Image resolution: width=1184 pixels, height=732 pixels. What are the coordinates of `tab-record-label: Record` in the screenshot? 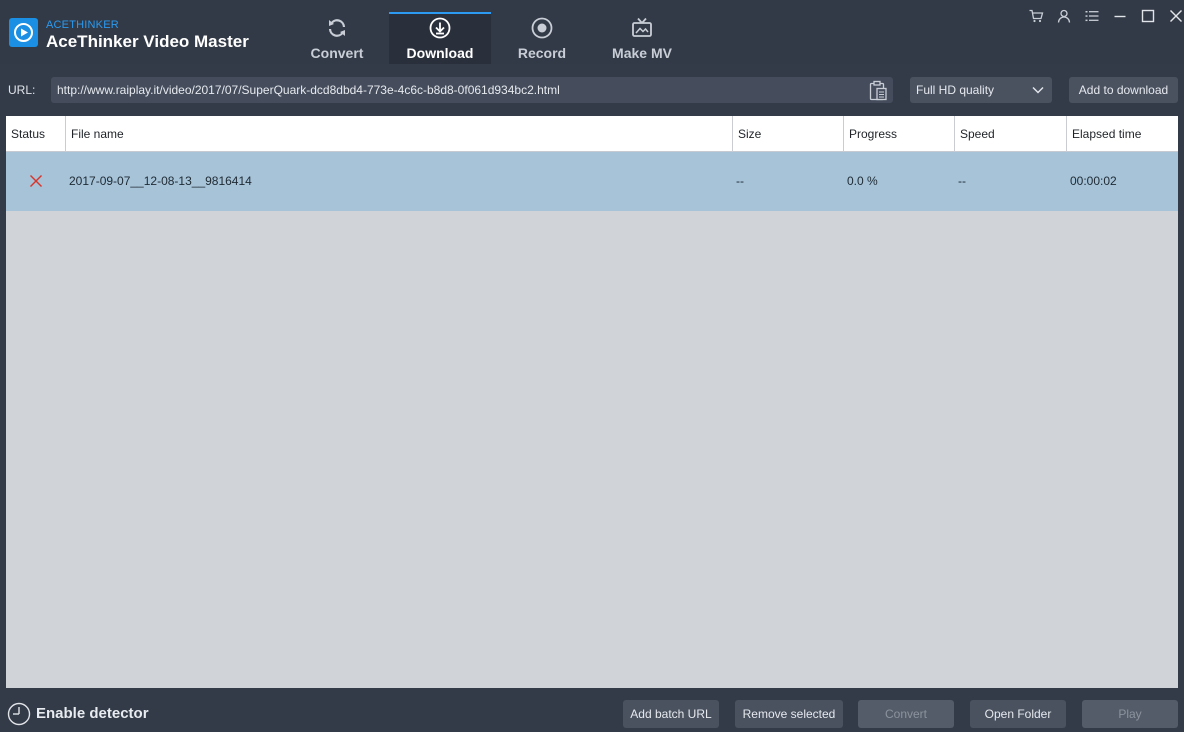 It's located at (542, 53).